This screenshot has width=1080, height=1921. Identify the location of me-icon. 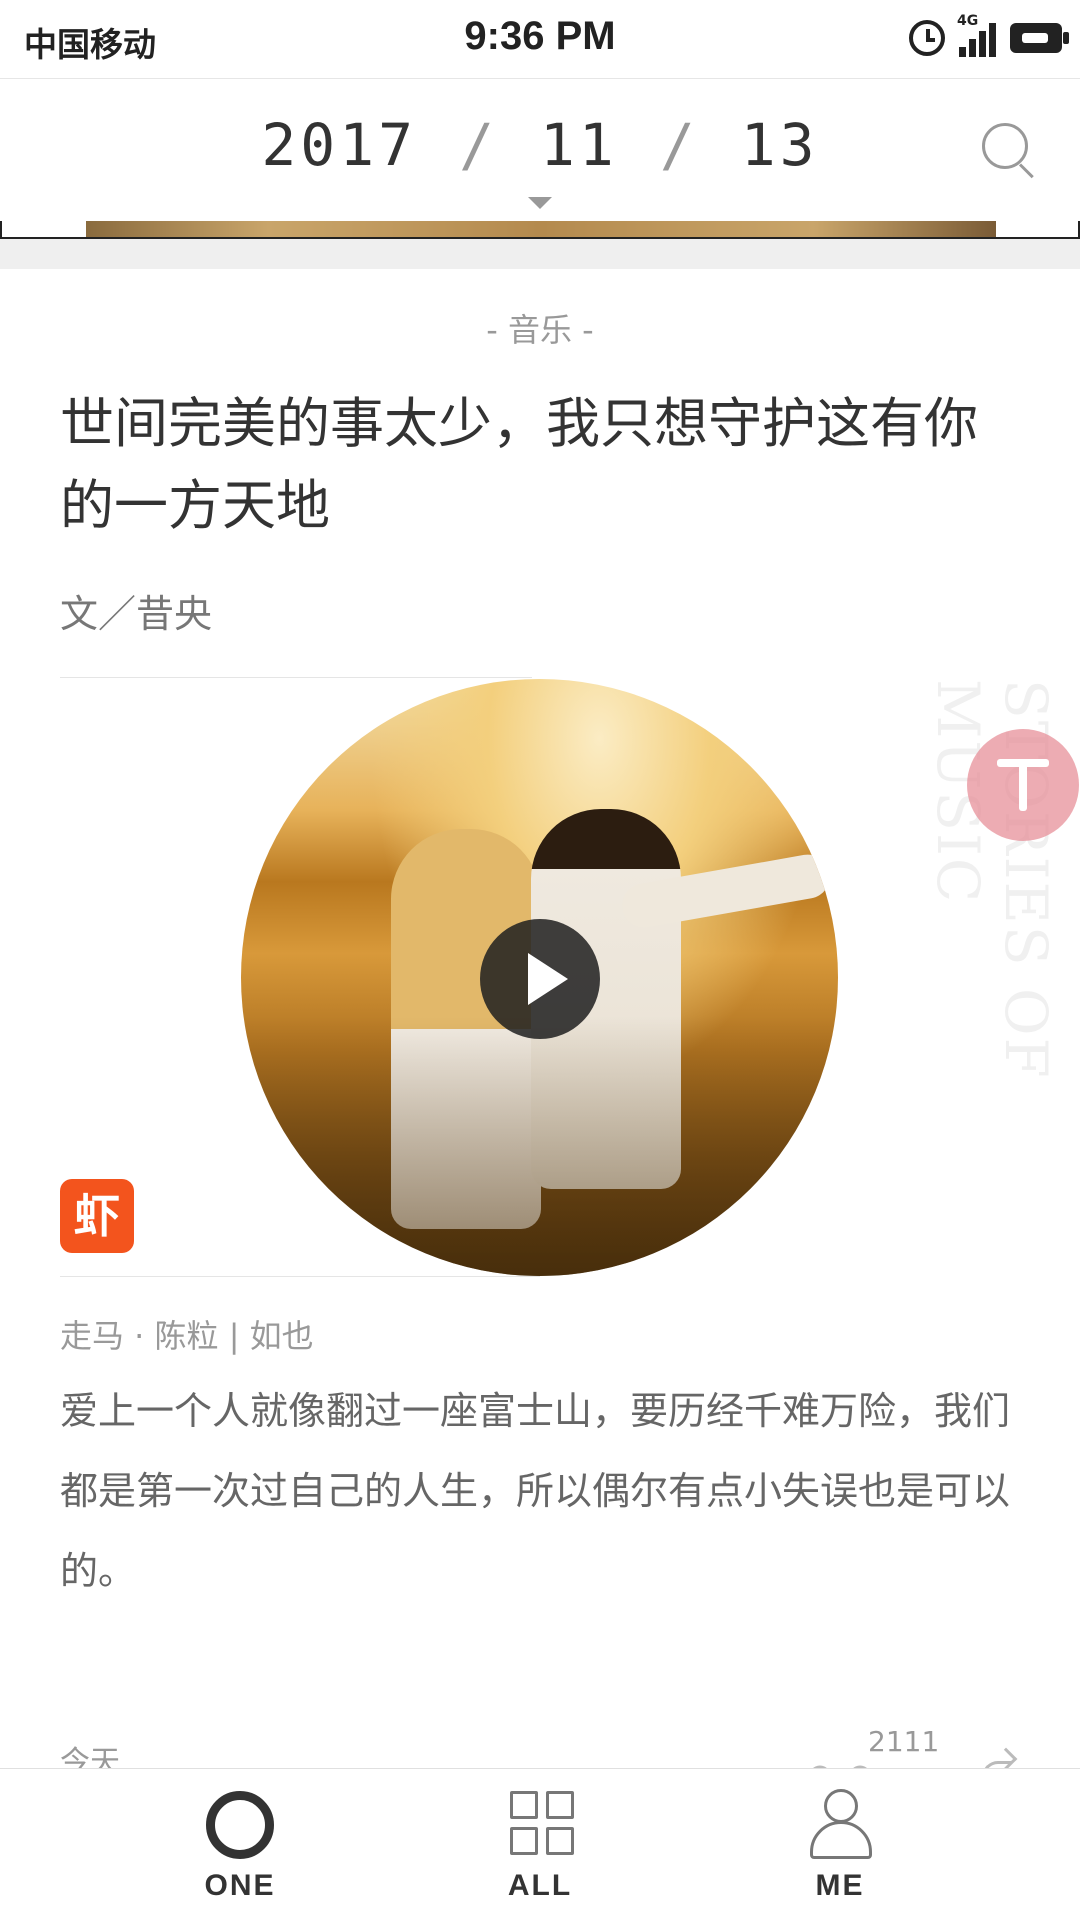
(841, 1824).